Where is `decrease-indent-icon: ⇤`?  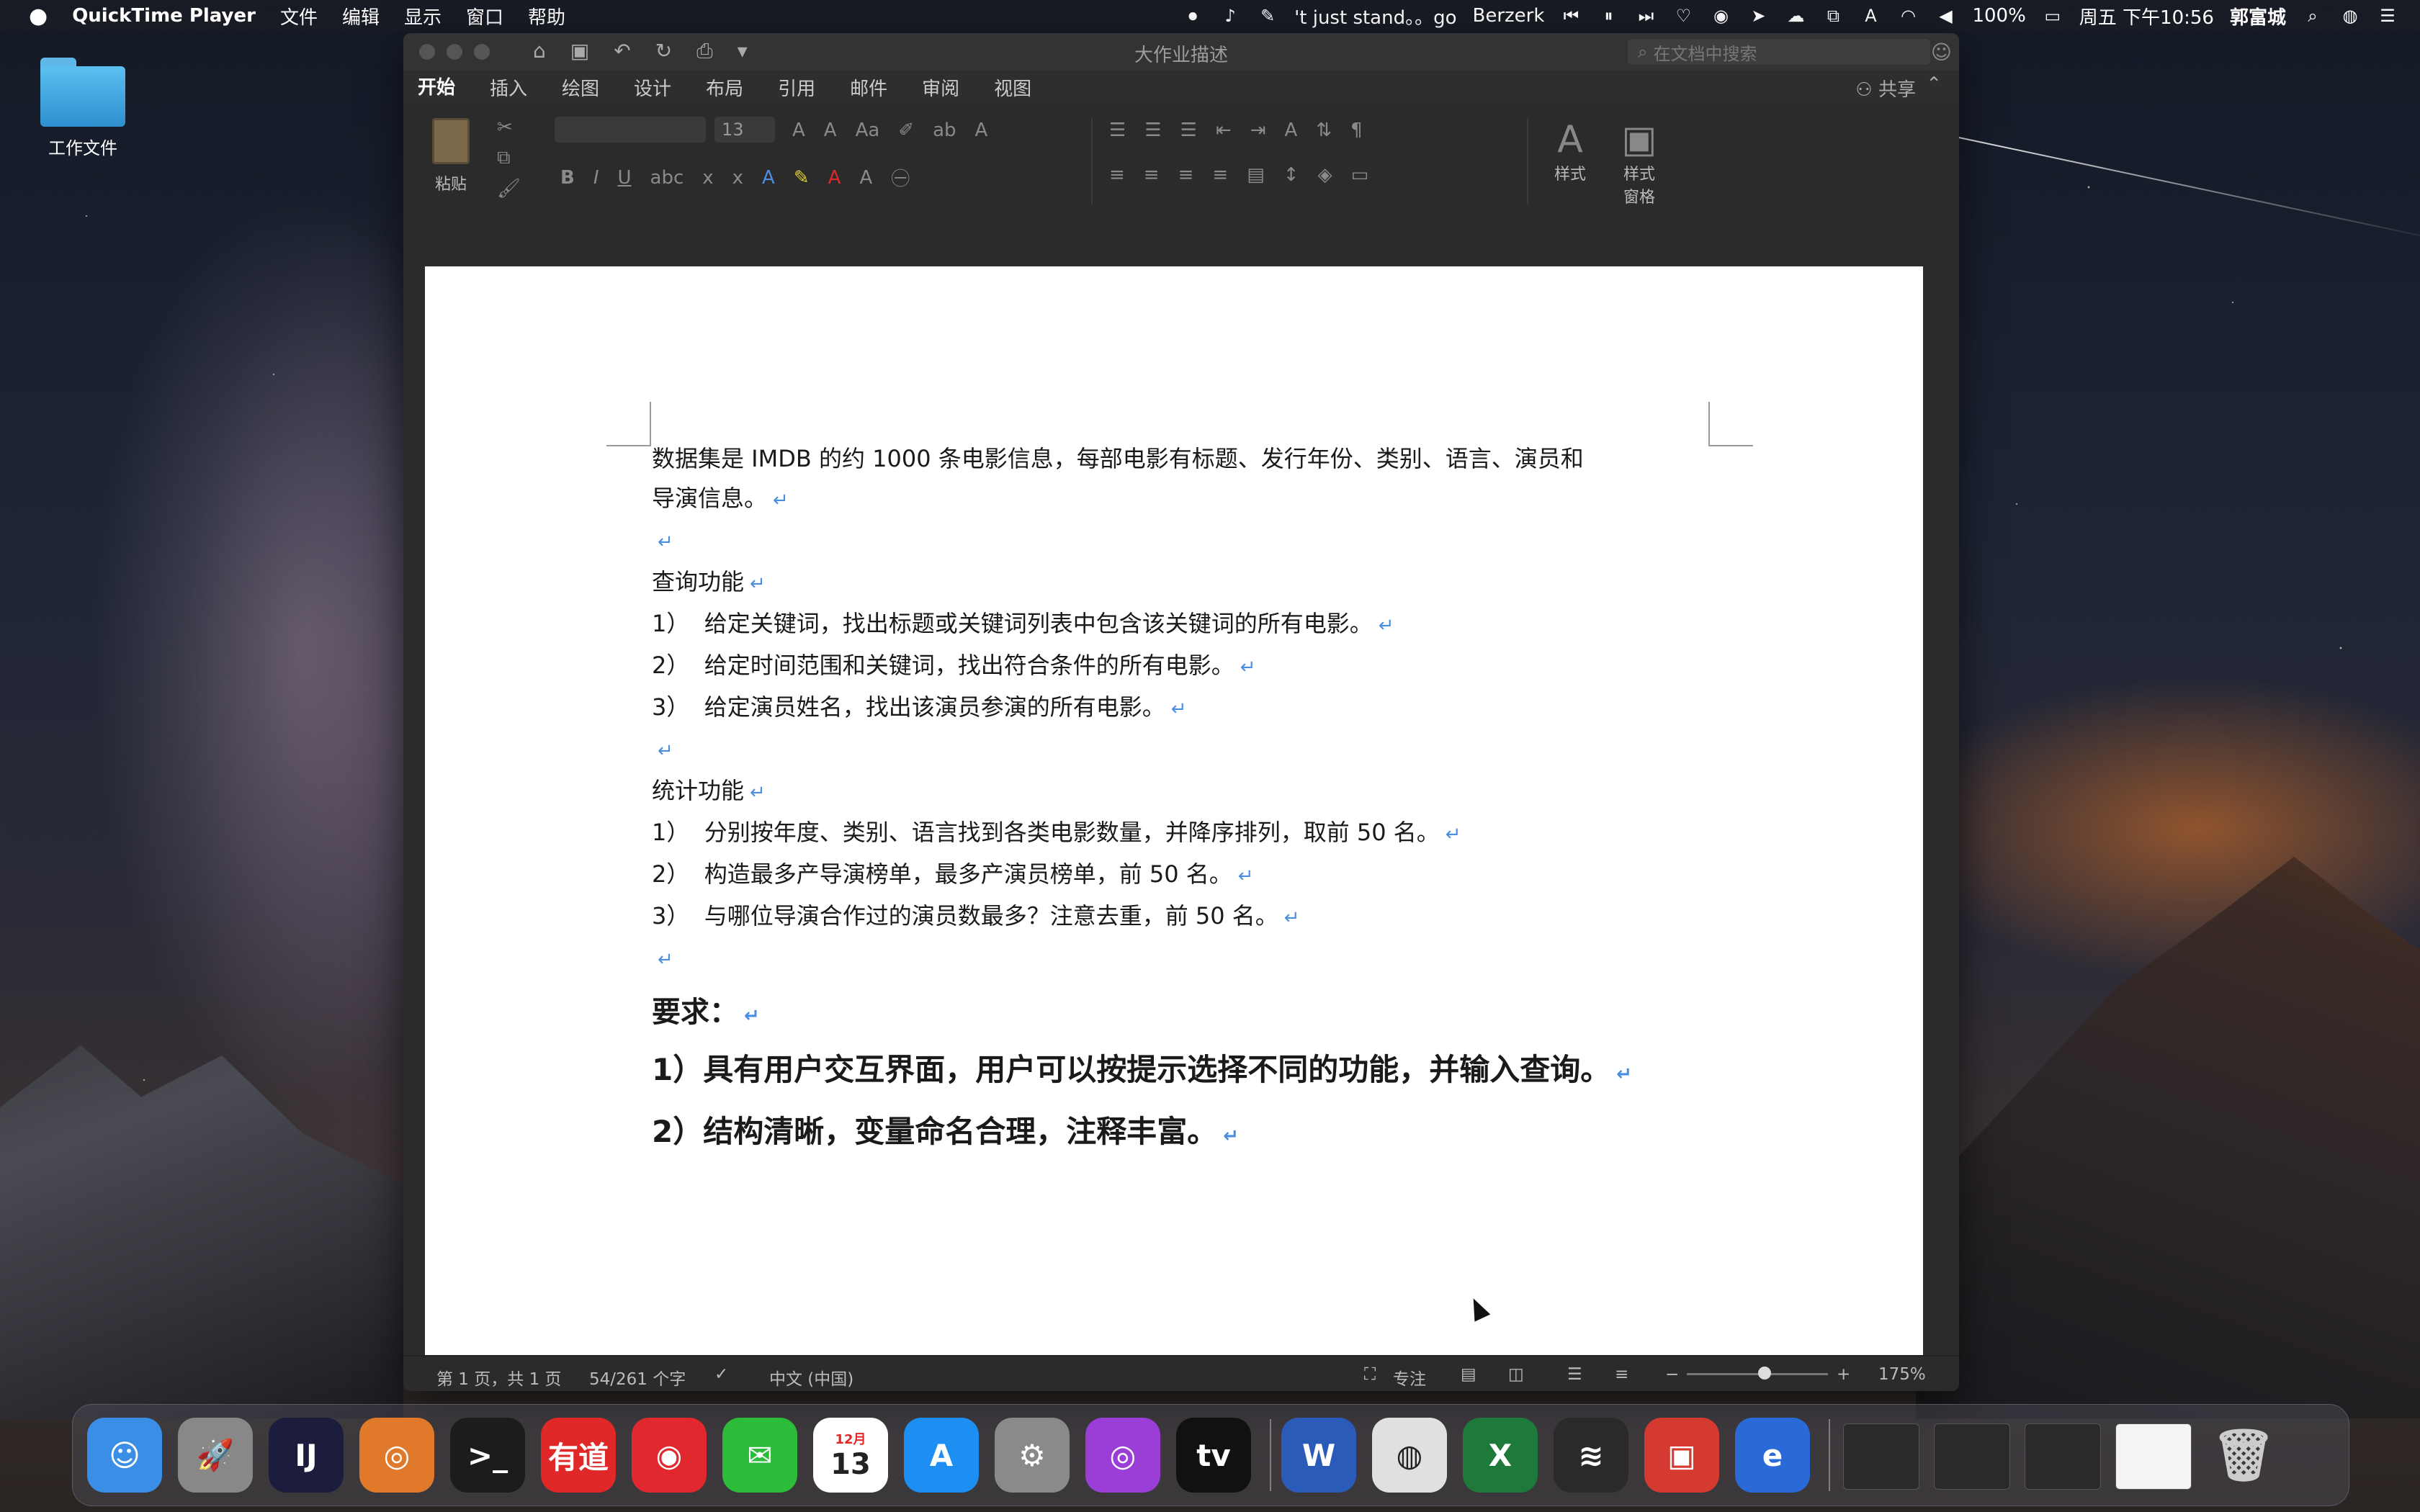
decrease-indent-icon: ⇤ is located at coordinates (1224, 130).